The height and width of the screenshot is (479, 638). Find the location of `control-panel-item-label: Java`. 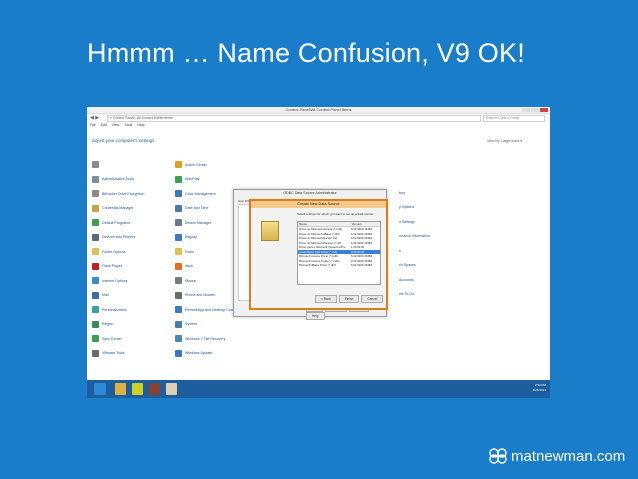

control-panel-item-label: Java is located at coordinates (189, 266).